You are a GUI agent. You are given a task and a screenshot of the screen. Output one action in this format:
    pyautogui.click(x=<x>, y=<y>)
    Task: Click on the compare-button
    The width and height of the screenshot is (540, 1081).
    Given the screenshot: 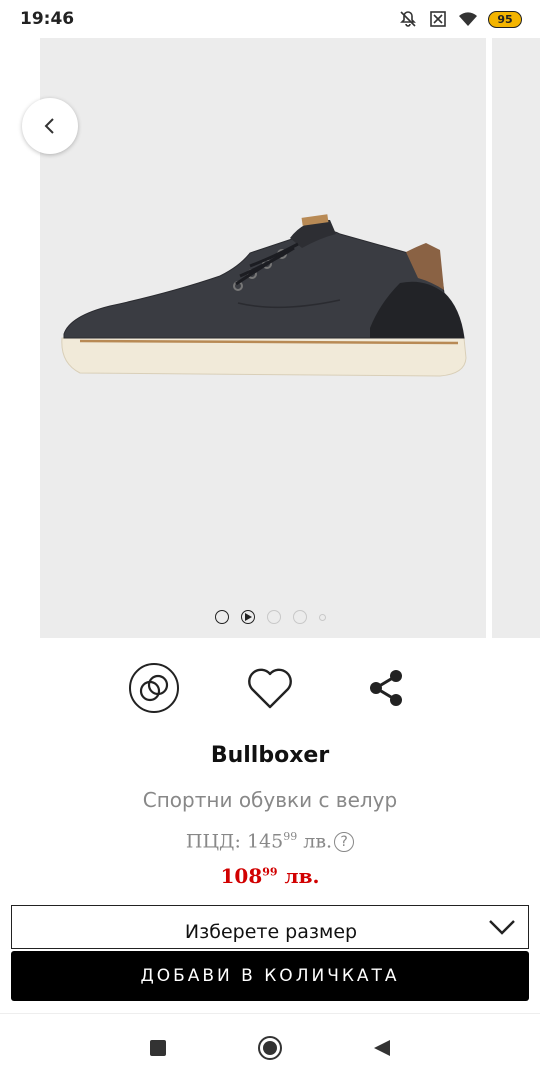 What is the action you would take?
    pyautogui.click(x=154, y=688)
    